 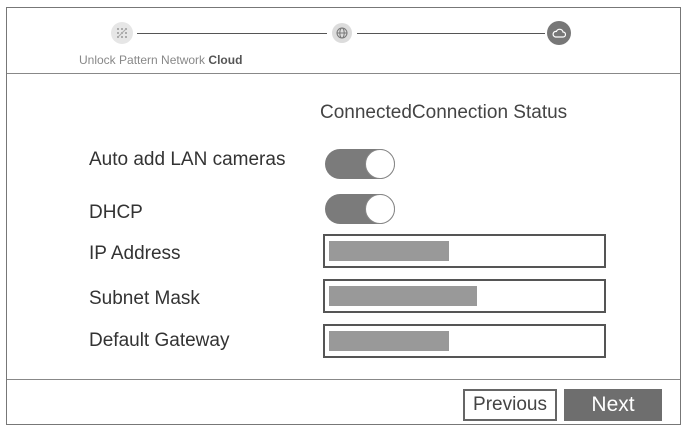 What do you see at coordinates (403, 296) in the screenshot?
I see `subnet-mask-value-mask` at bounding box center [403, 296].